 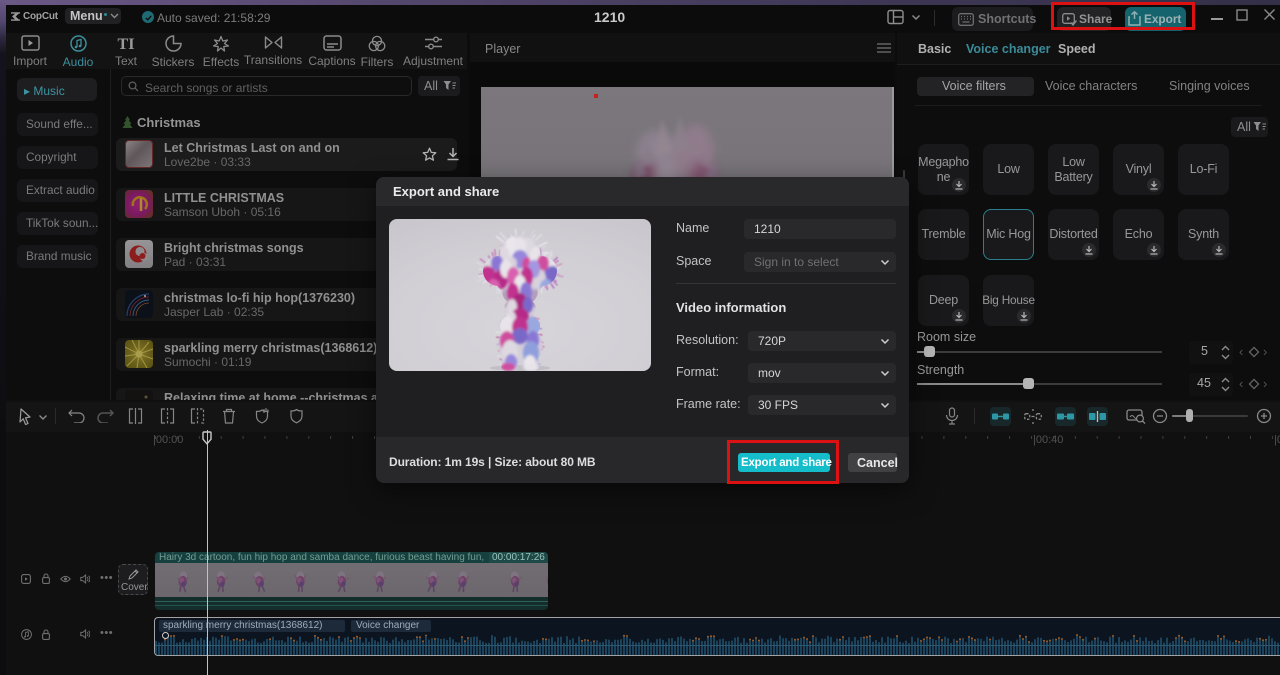 What do you see at coordinates (126, 43) in the screenshot?
I see `svg-text: TI` at bounding box center [126, 43].